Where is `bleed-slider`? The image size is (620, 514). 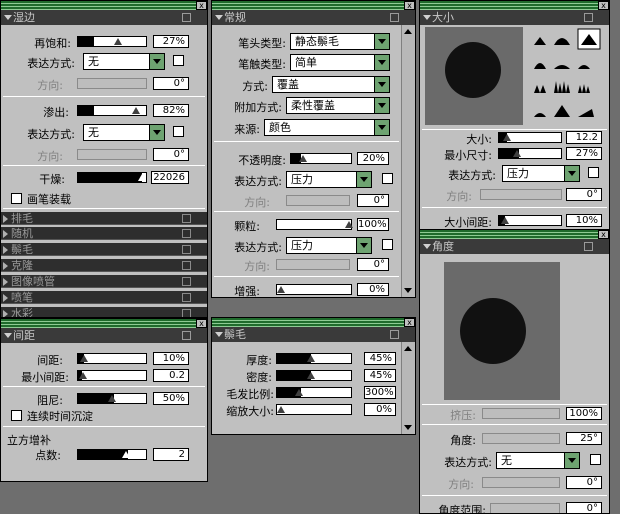
bleed-slider is located at coordinates (112, 110).